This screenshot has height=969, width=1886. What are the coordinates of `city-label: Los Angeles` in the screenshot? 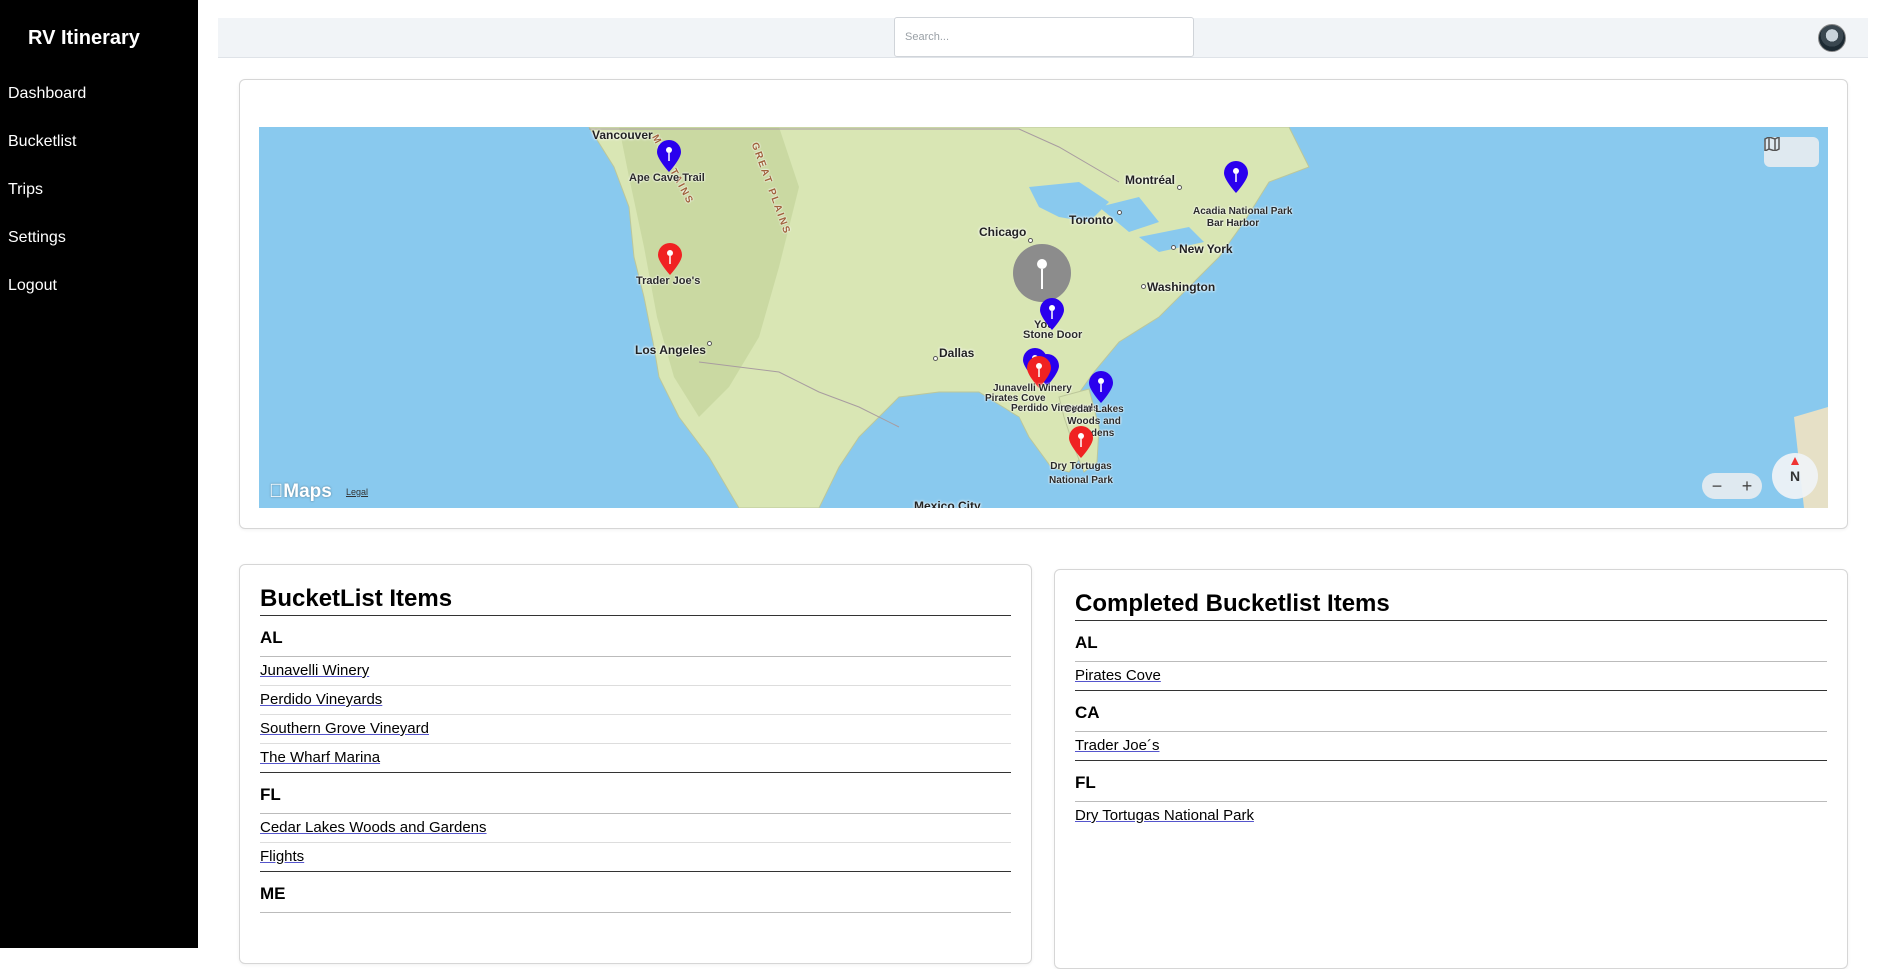 It's located at (670, 350).